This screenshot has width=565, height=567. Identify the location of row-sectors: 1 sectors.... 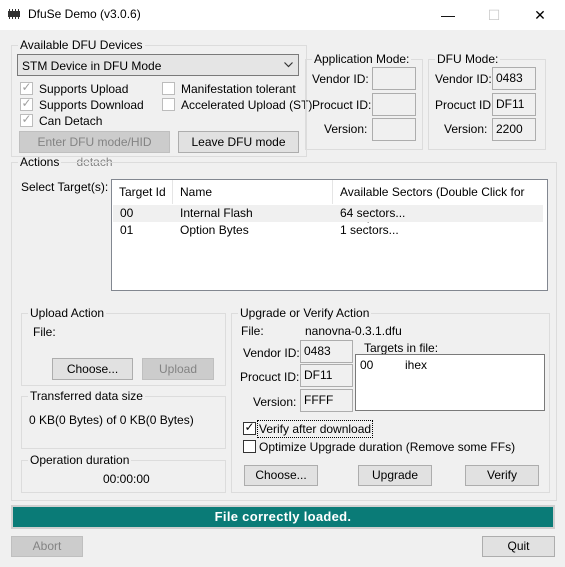
(369, 230).